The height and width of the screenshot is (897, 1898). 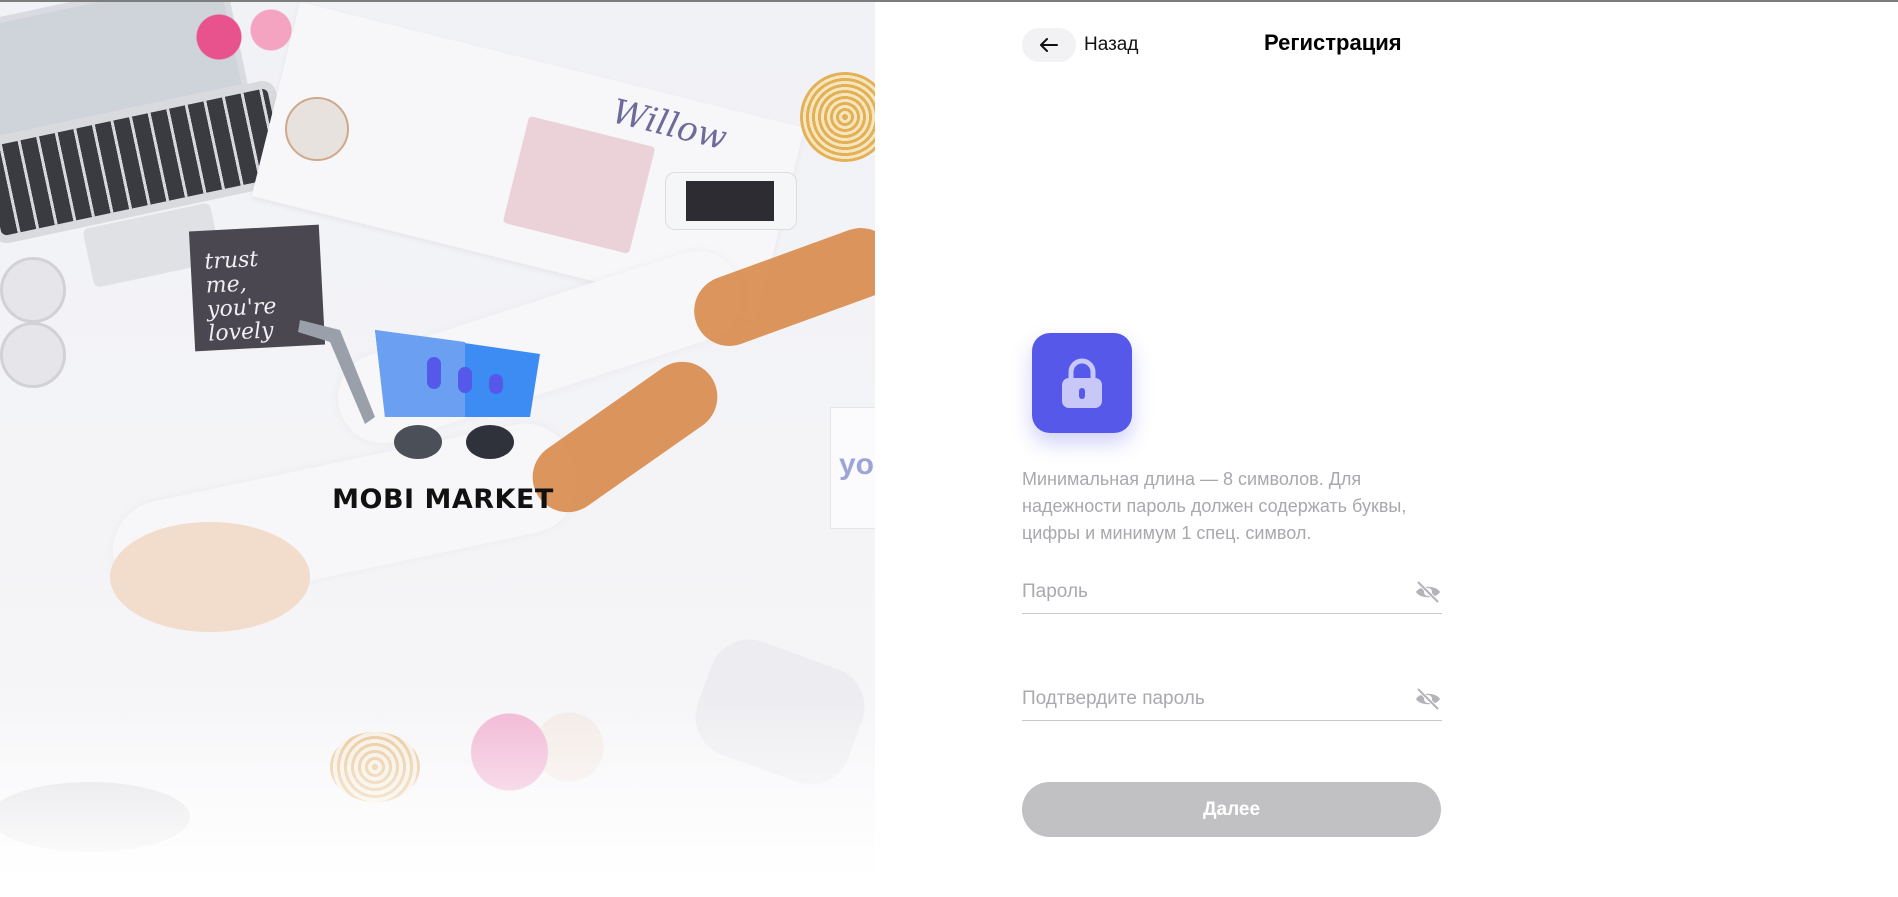 I want to click on next-button: Далее, so click(x=1231, y=809).